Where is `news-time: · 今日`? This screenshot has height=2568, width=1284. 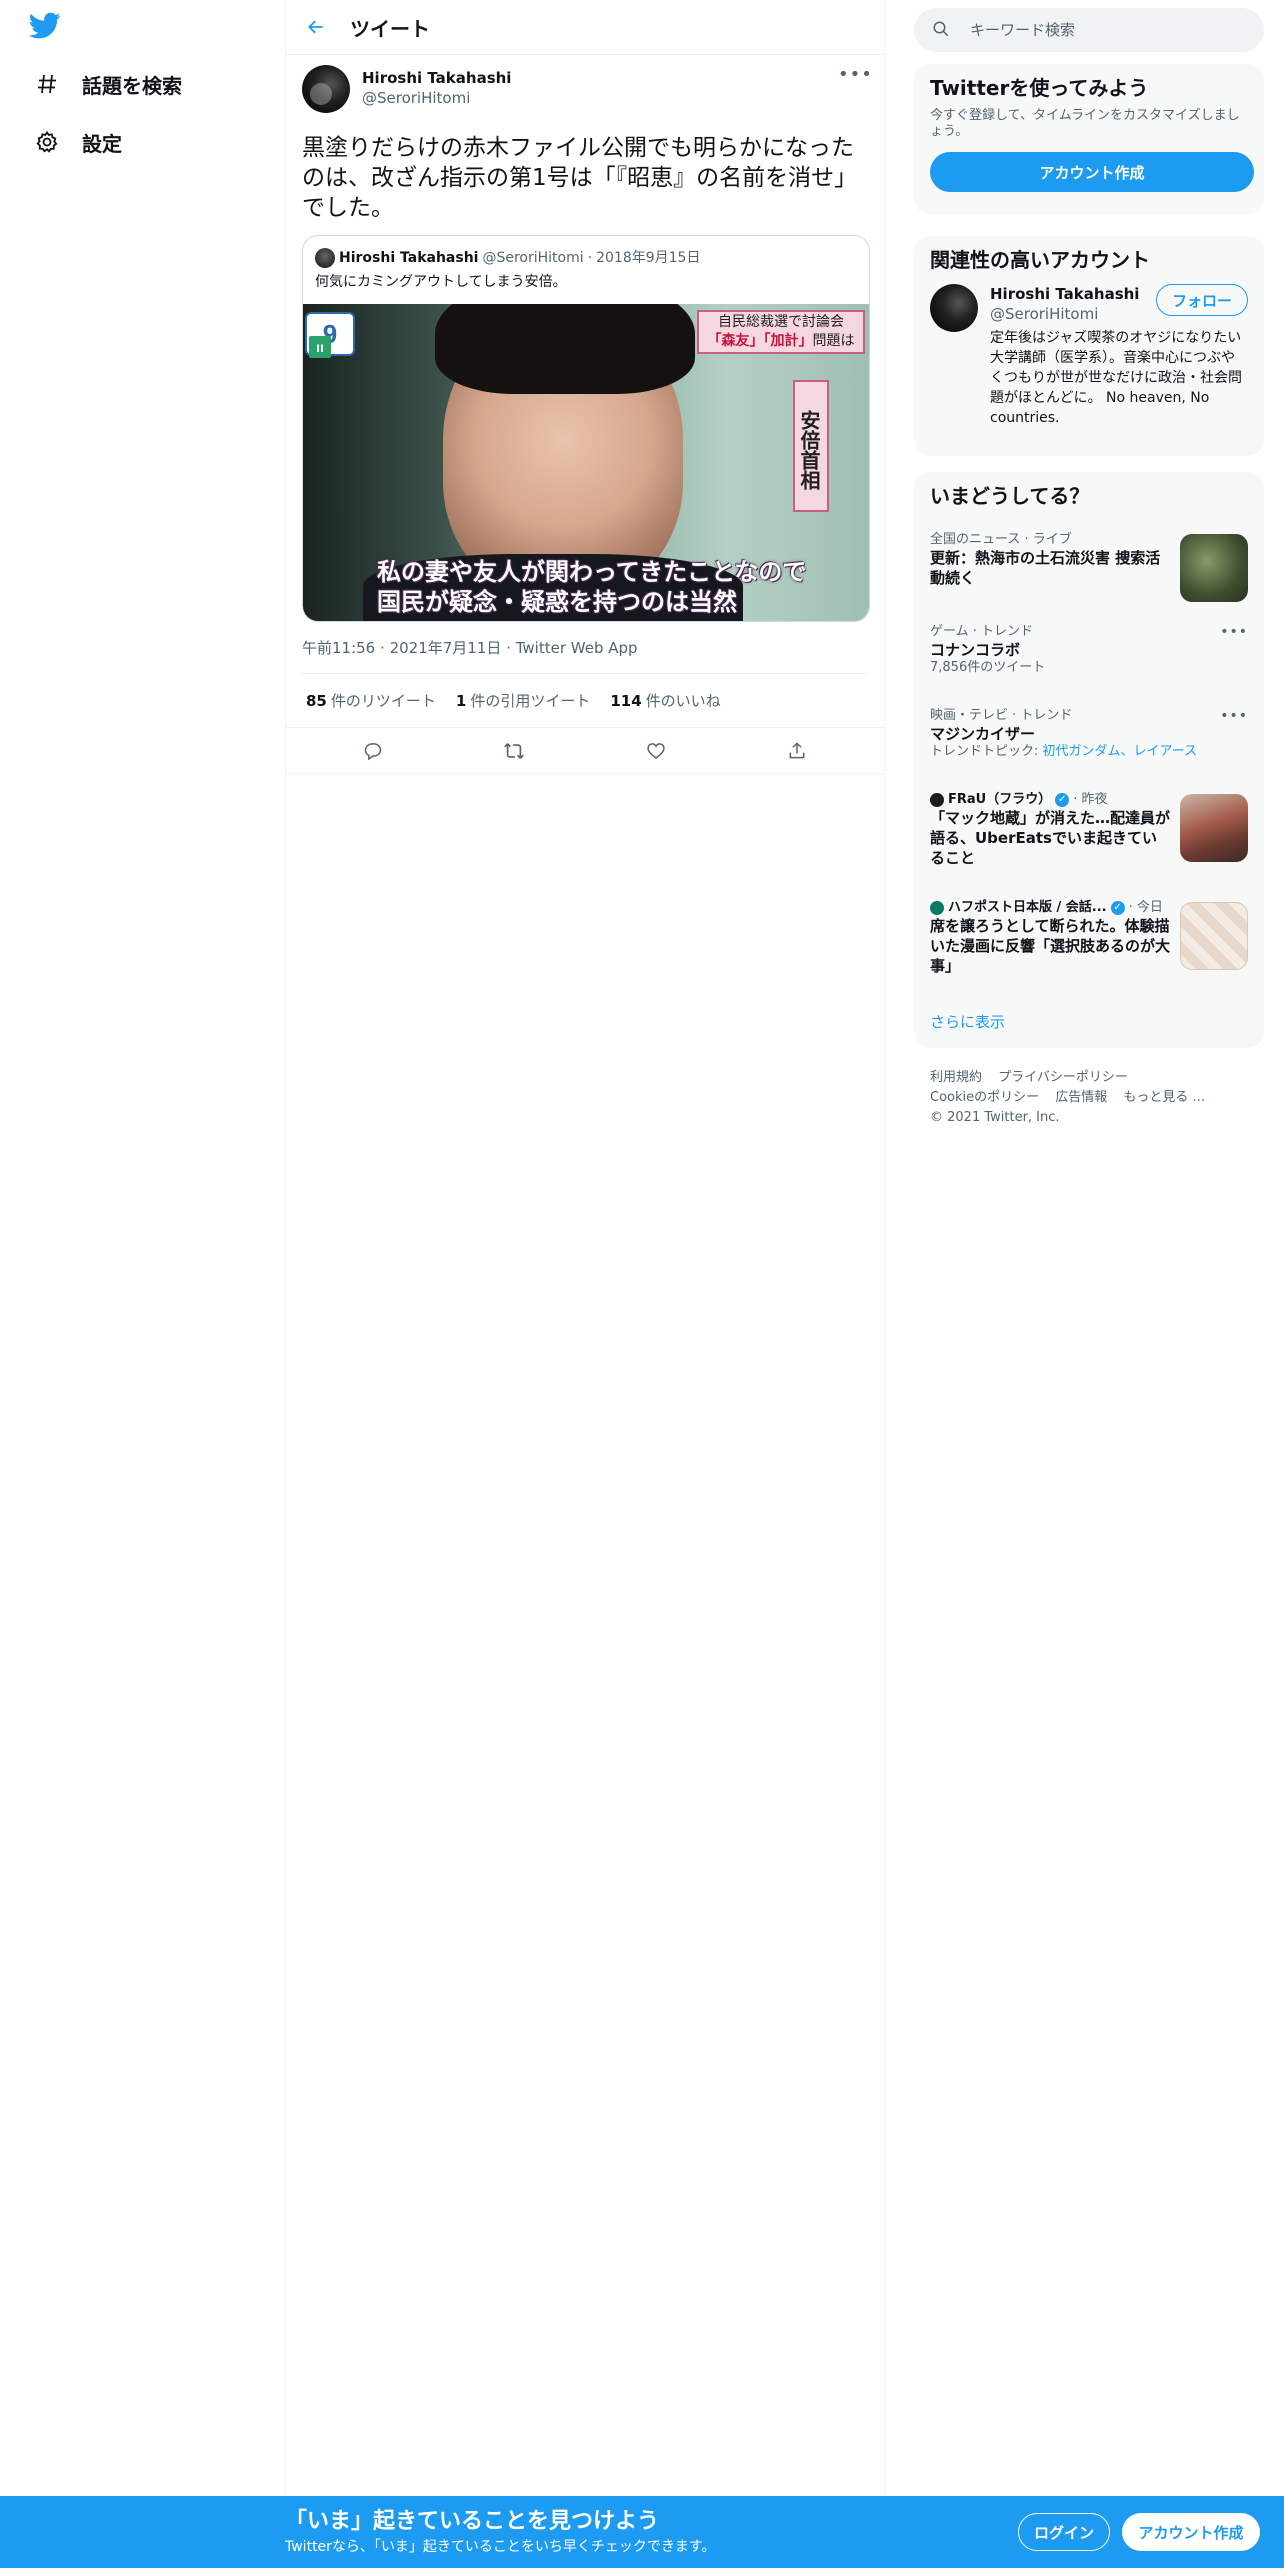 news-time: · 今日 is located at coordinates (1145, 907).